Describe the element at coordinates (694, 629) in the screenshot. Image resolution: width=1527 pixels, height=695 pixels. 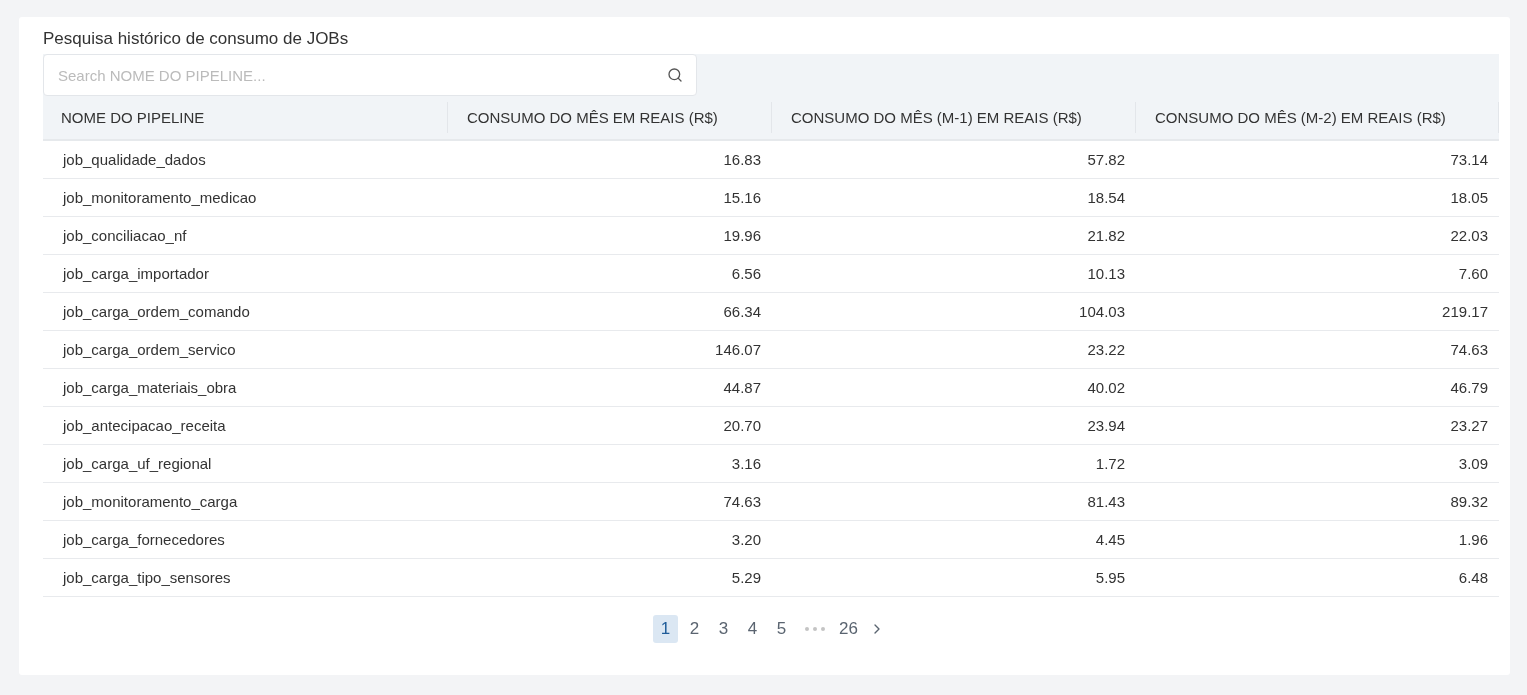
I see `page-button: 2` at that location.